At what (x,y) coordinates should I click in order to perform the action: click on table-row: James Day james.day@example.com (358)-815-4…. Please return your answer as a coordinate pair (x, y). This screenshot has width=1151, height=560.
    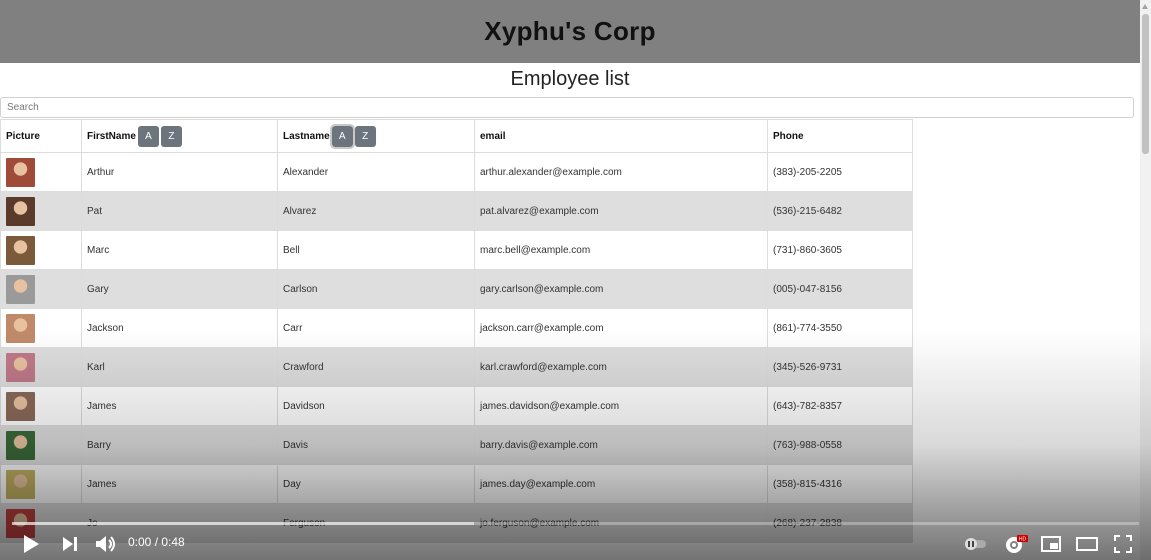
    Looking at the image, I should click on (456, 484).